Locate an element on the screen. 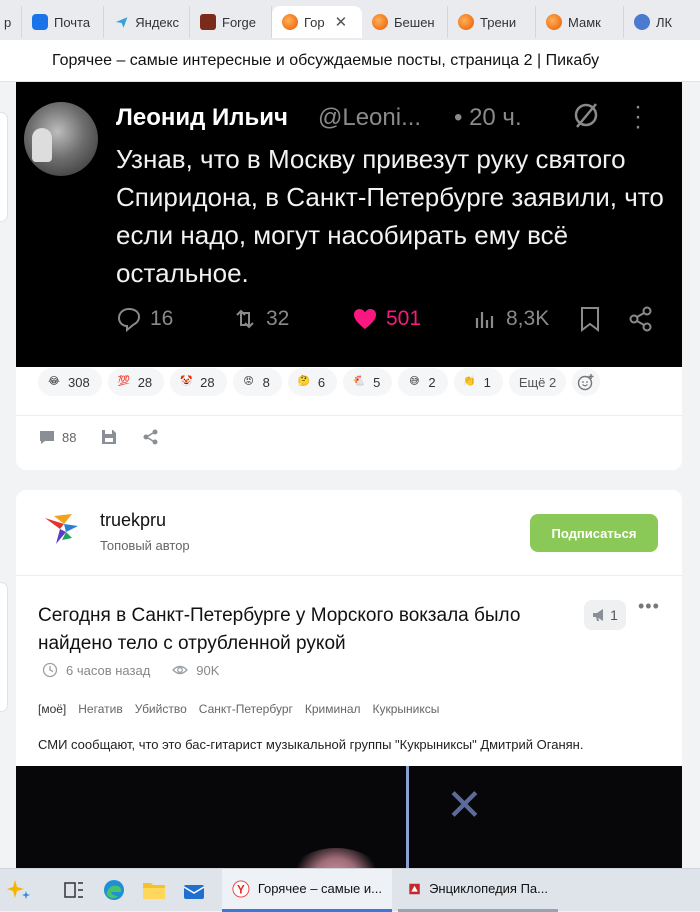 This screenshot has height=912, width=700. subscribe-button: Подписаться is located at coordinates (594, 533).